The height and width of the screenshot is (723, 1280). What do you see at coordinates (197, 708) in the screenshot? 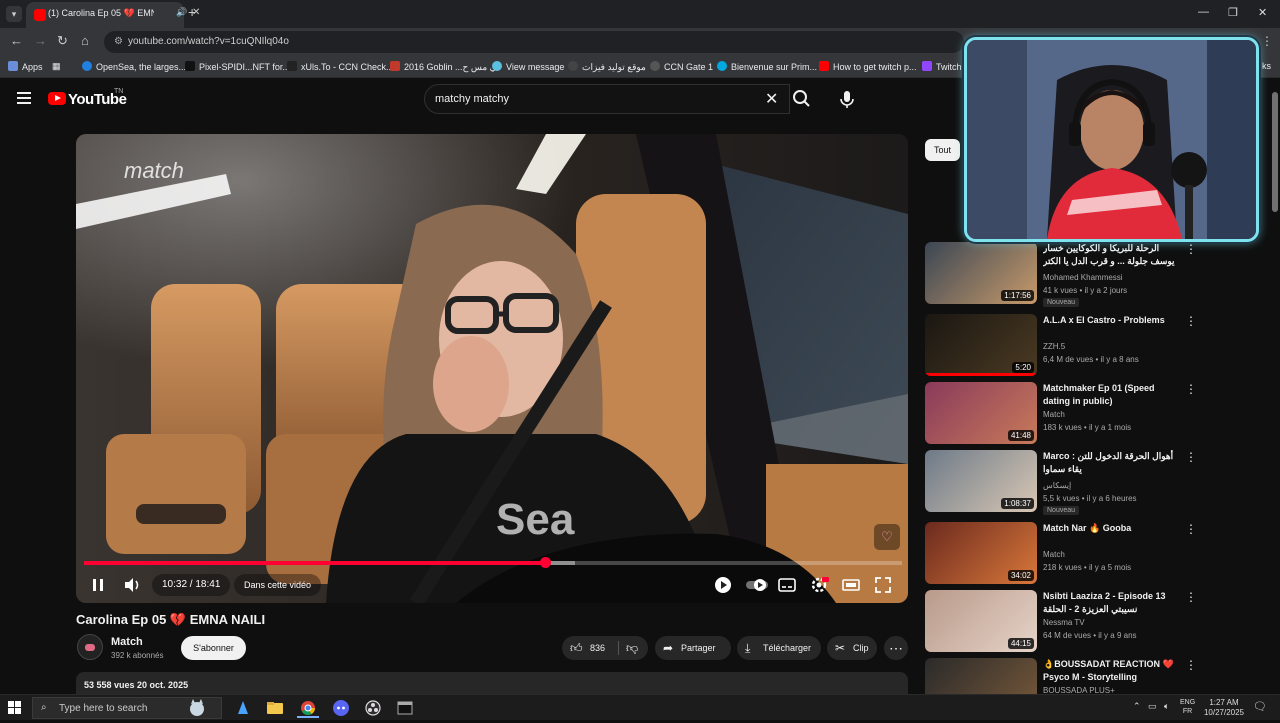
I see `cortana-cat-icon` at bounding box center [197, 708].